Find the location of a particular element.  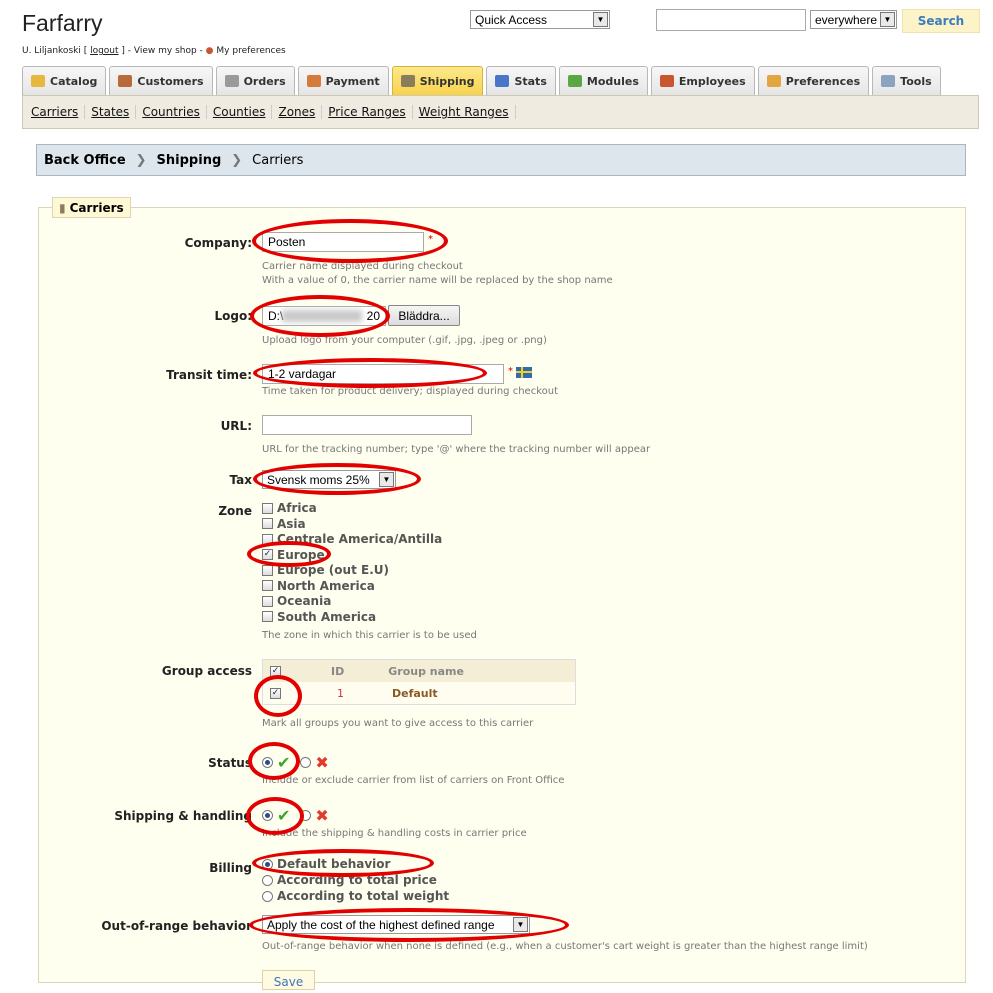

tab-stats: Stats is located at coordinates (521, 80).